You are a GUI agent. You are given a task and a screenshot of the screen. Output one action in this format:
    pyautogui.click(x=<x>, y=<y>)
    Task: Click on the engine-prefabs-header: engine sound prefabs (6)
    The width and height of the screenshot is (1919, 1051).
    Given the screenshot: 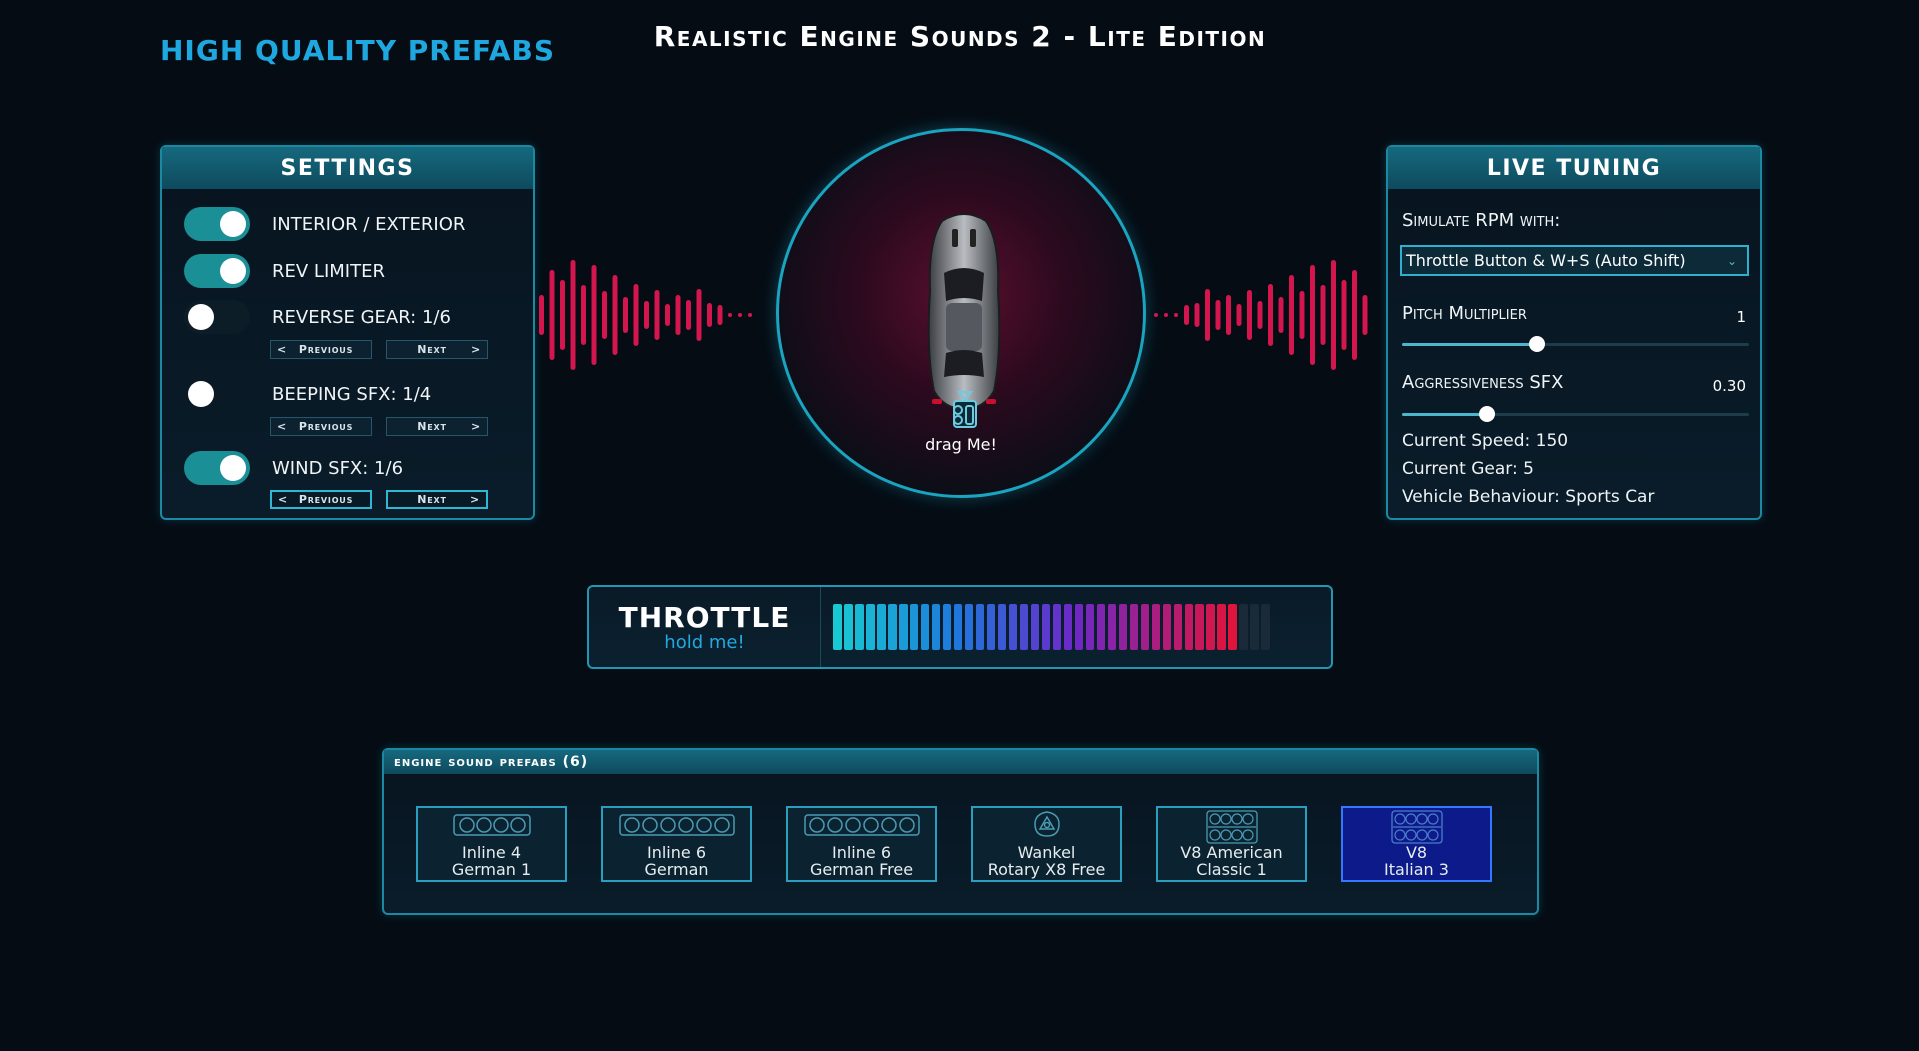 What is the action you would take?
    pyautogui.click(x=960, y=762)
    